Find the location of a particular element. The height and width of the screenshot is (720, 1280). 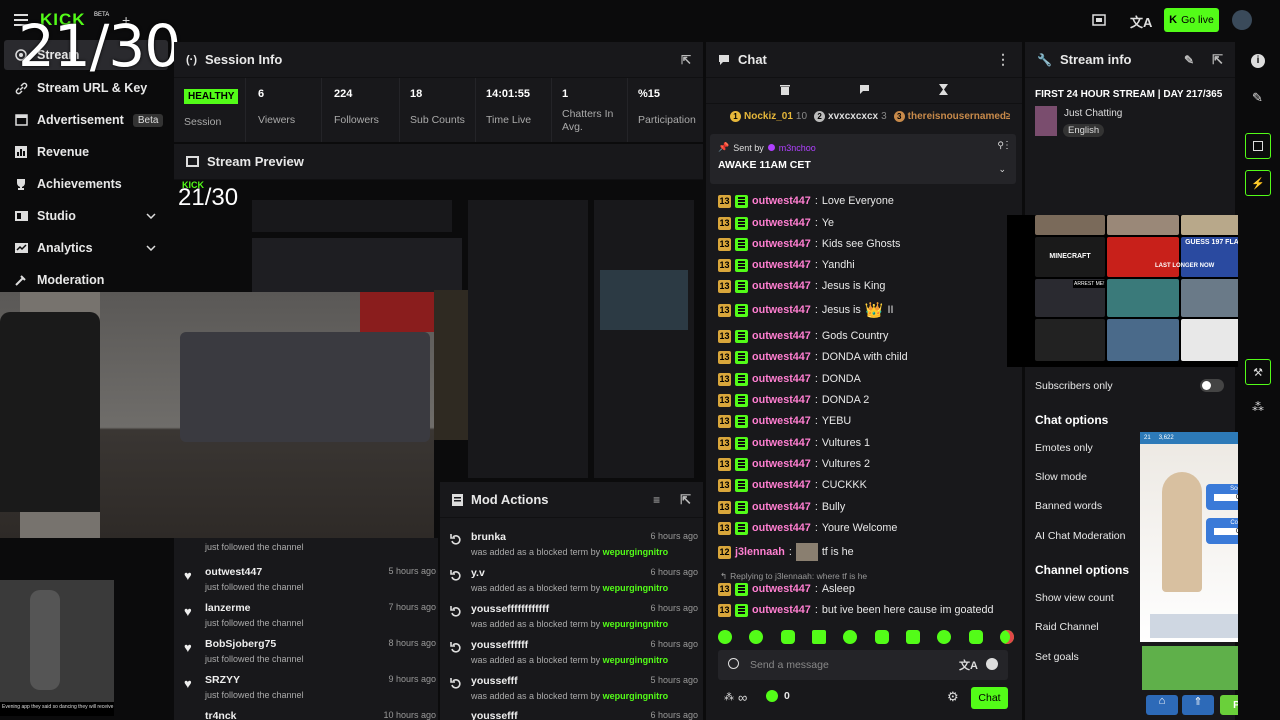

banned-words-option: Banned words is located at coordinates (1068, 506).